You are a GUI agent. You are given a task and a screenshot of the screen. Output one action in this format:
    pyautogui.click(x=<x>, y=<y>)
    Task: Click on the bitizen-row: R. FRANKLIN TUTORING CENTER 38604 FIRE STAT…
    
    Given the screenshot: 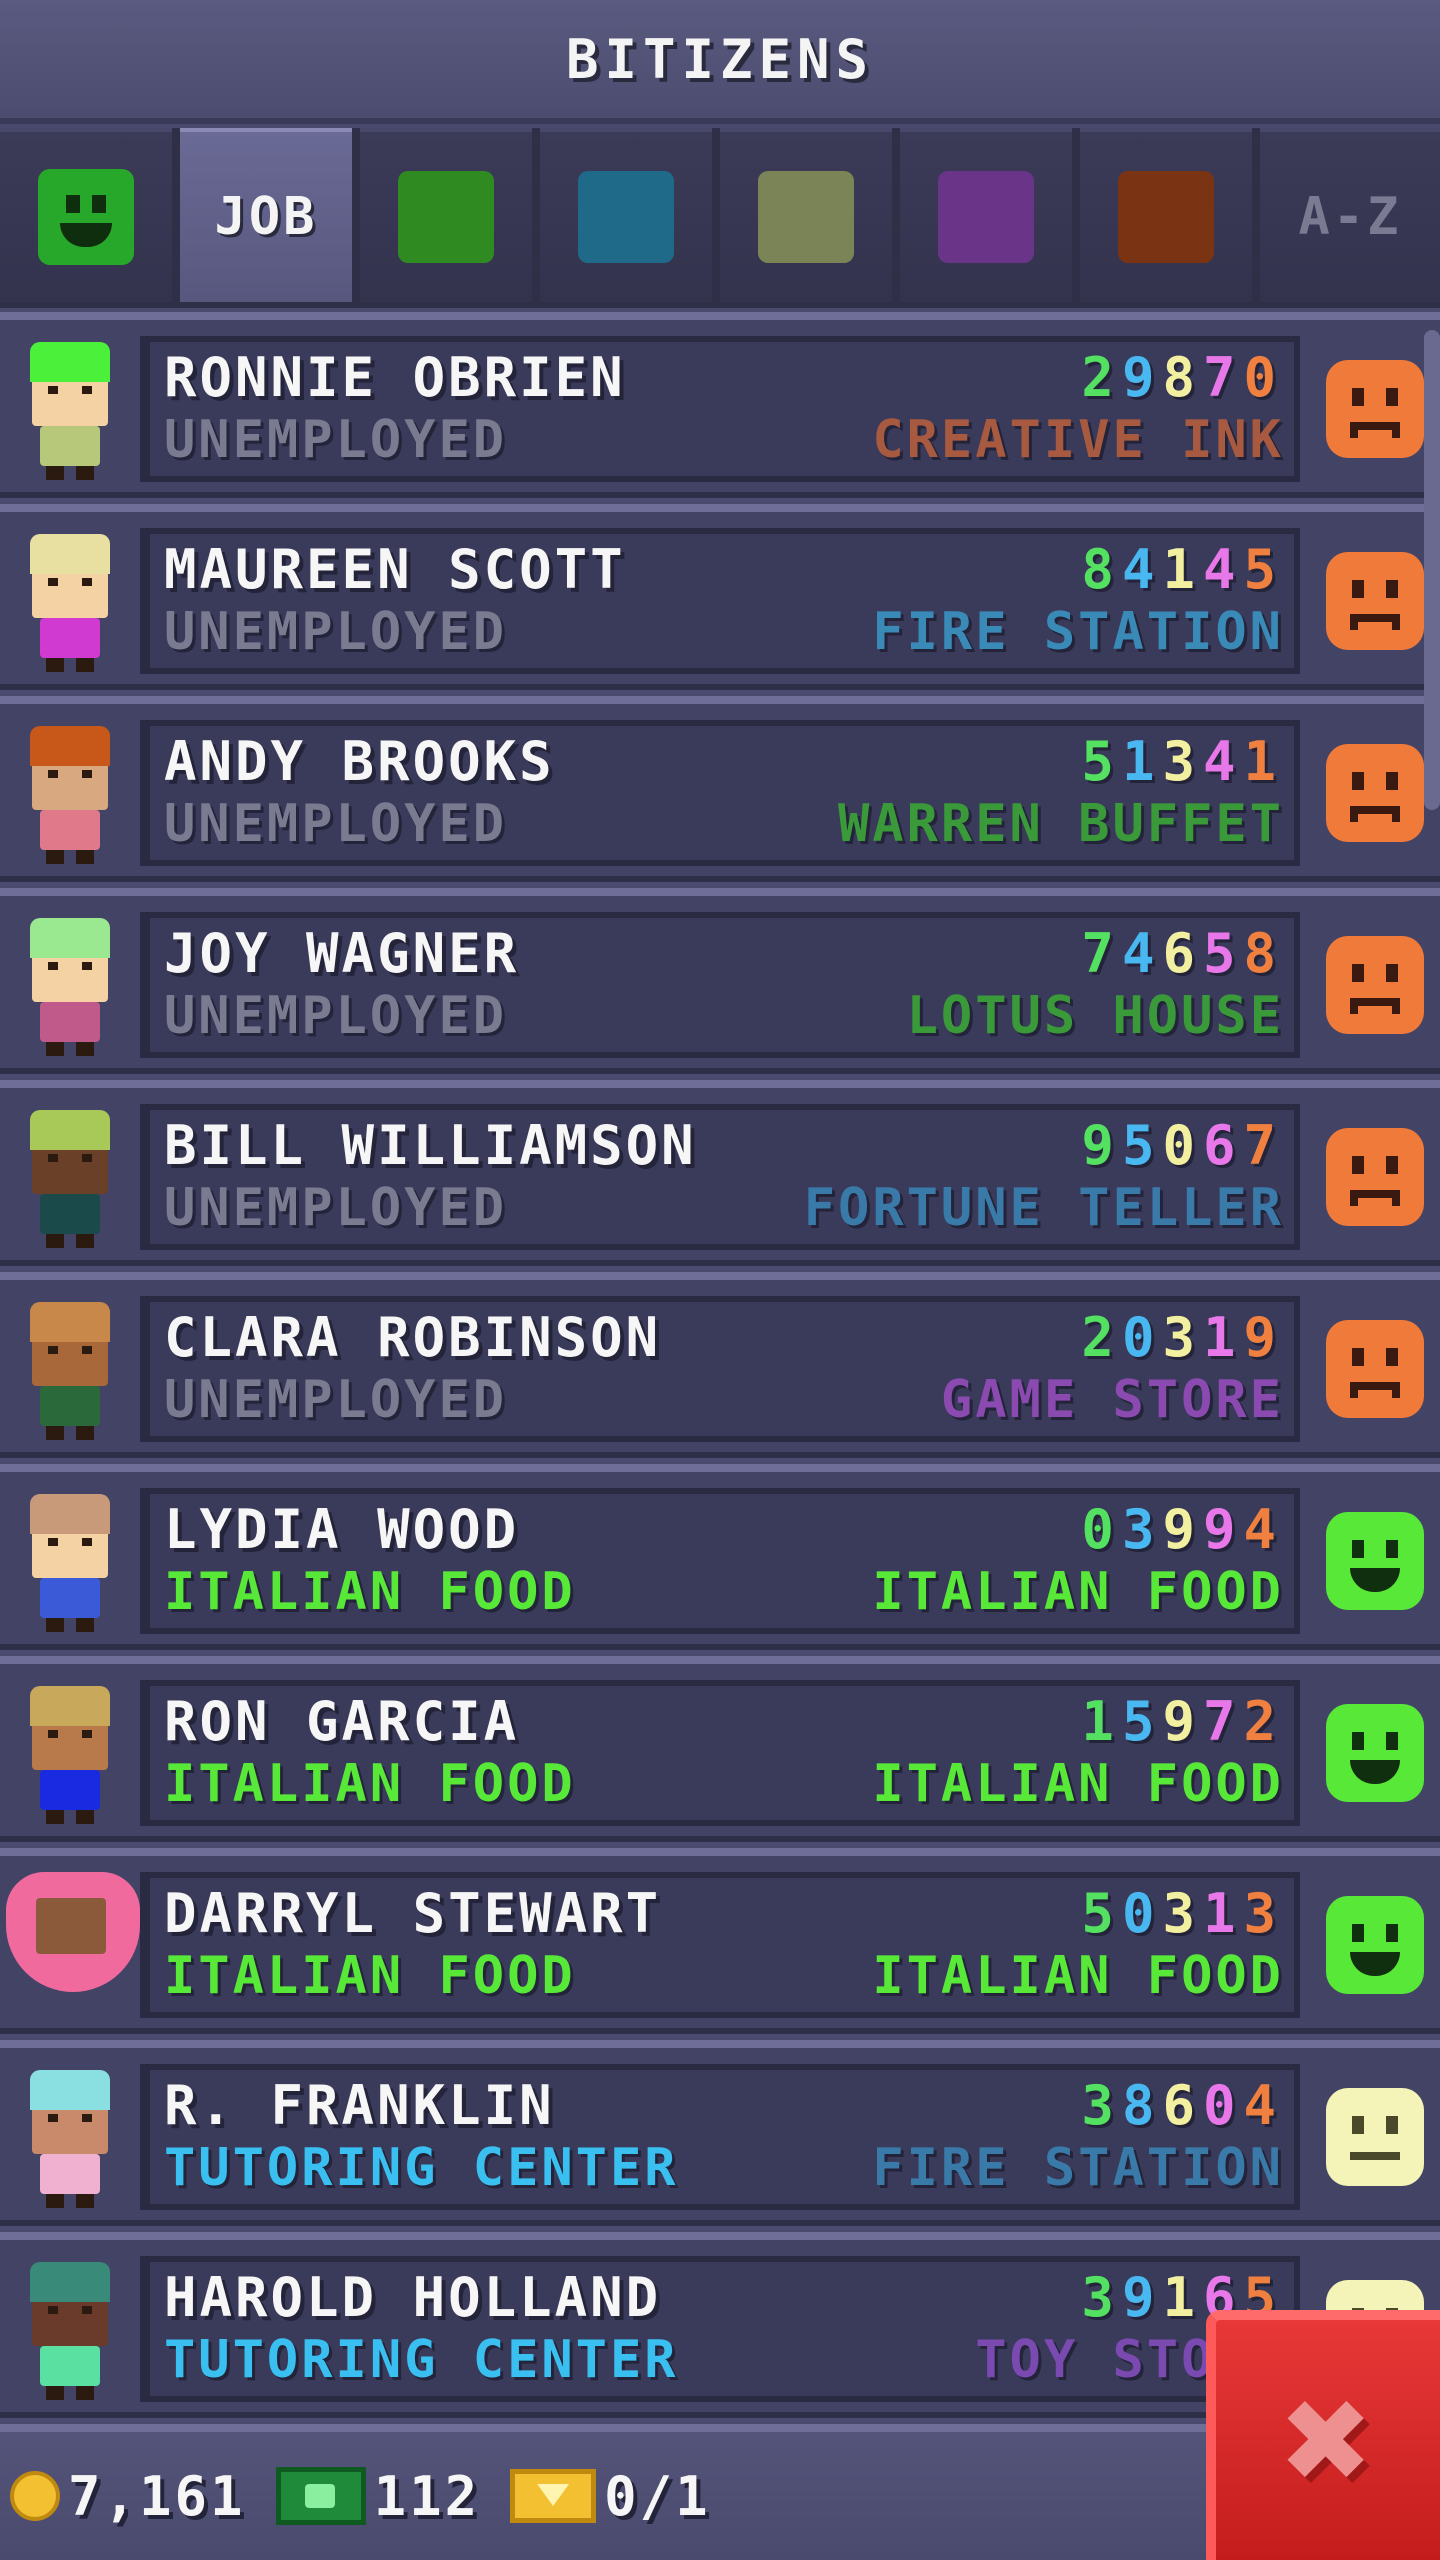 What is the action you would take?
    pyautogui.click(x=720, y=2133)
    